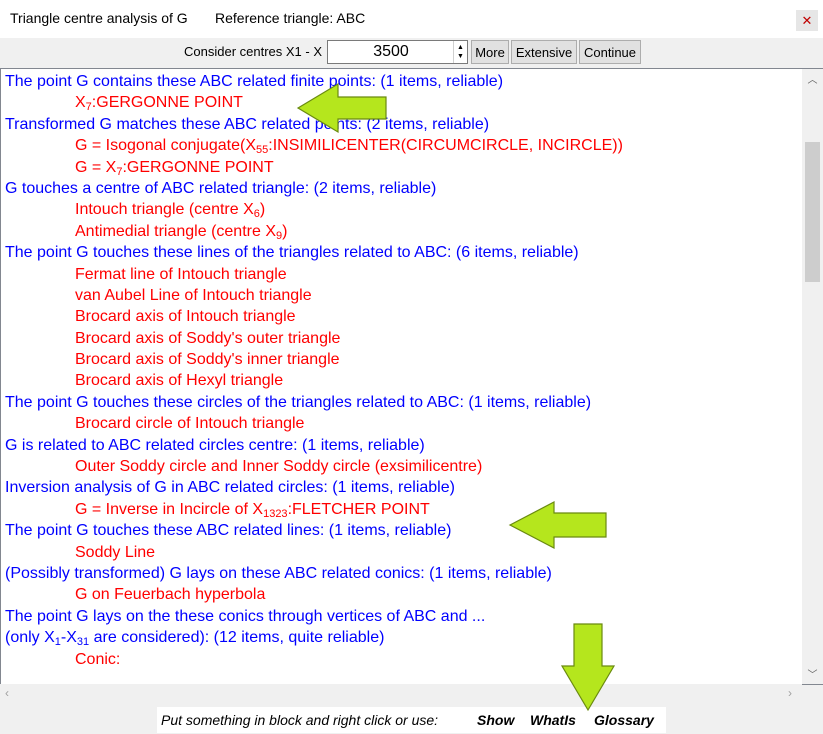  I want to click on subscript-text: 31, so click(83, 642).